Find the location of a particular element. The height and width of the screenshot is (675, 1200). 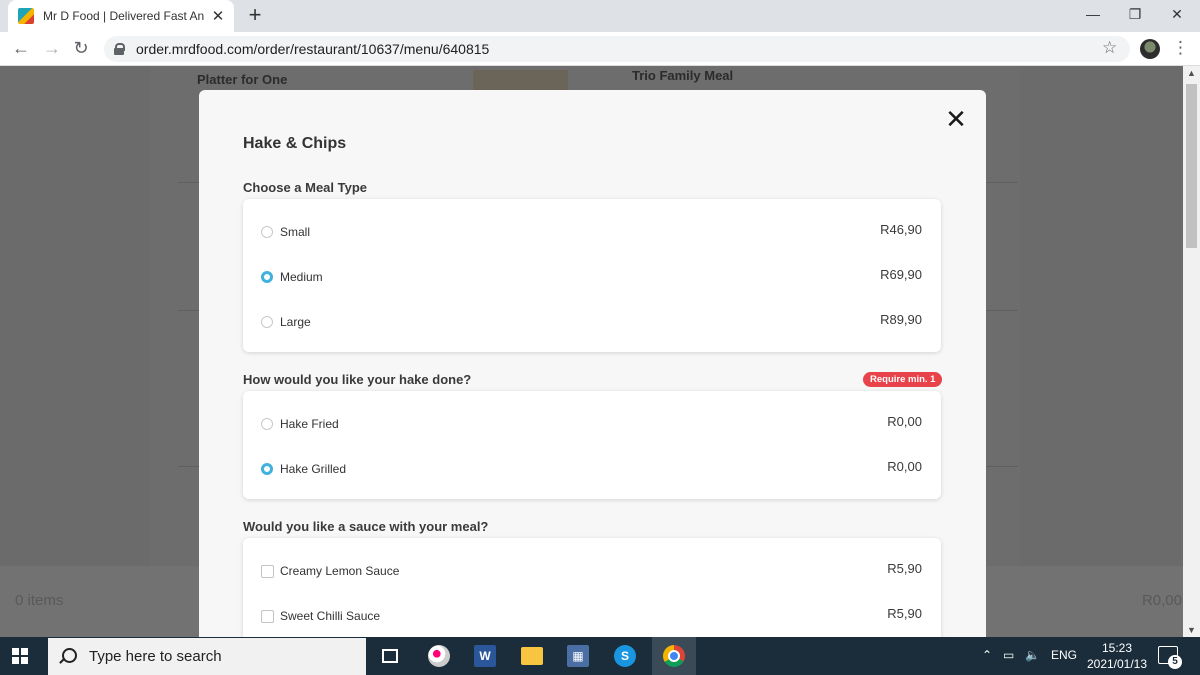

option-hake-fried: Hake Fried R0,00 is located at coordinates (592, 424).